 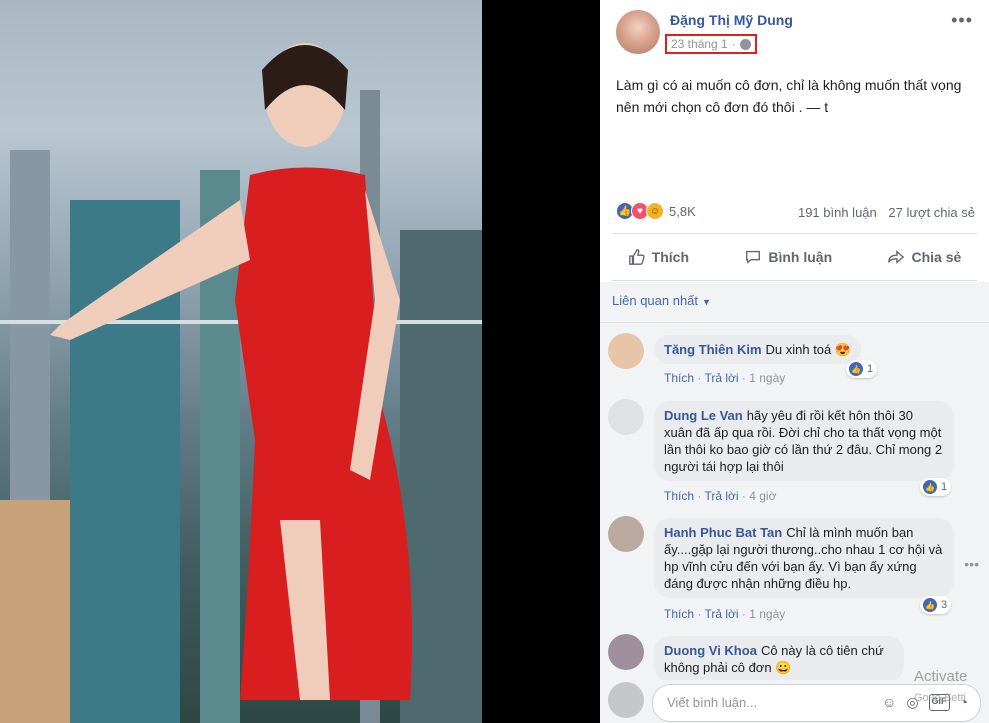 I want to click on comment-count: 191 bình luận, so click(x=837, y=212).